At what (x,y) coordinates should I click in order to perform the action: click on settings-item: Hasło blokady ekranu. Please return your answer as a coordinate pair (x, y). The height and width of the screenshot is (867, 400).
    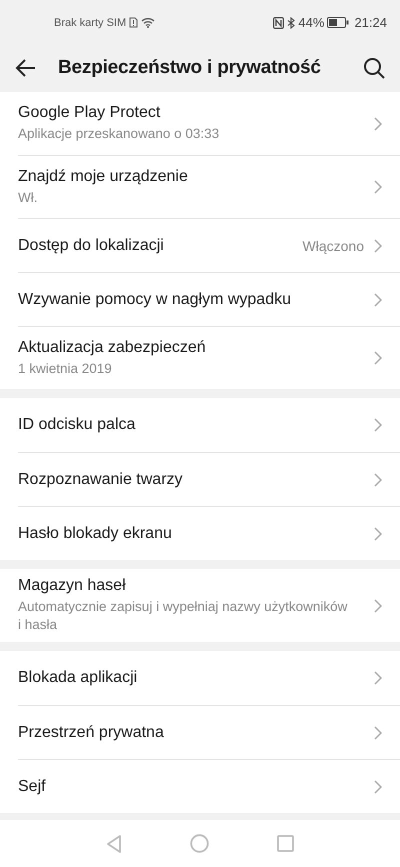
    Looking at the image, I should click on (209, 533).